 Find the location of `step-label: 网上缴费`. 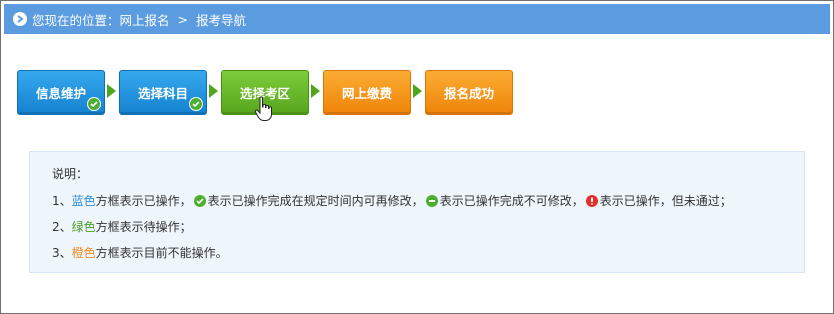

step-label: 网上缴费 is located at coordinates (366, 93).